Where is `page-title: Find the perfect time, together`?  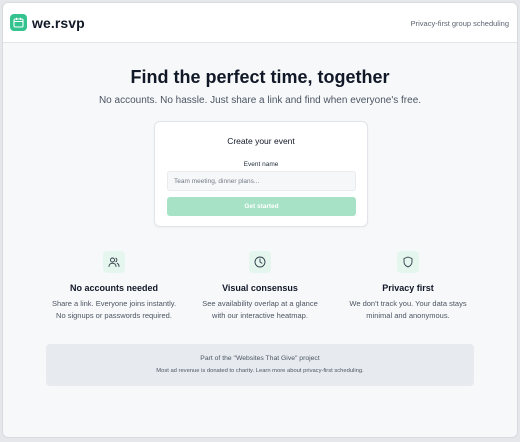 page-title: Find the perfect time, together is located at coordinates (260, 77).